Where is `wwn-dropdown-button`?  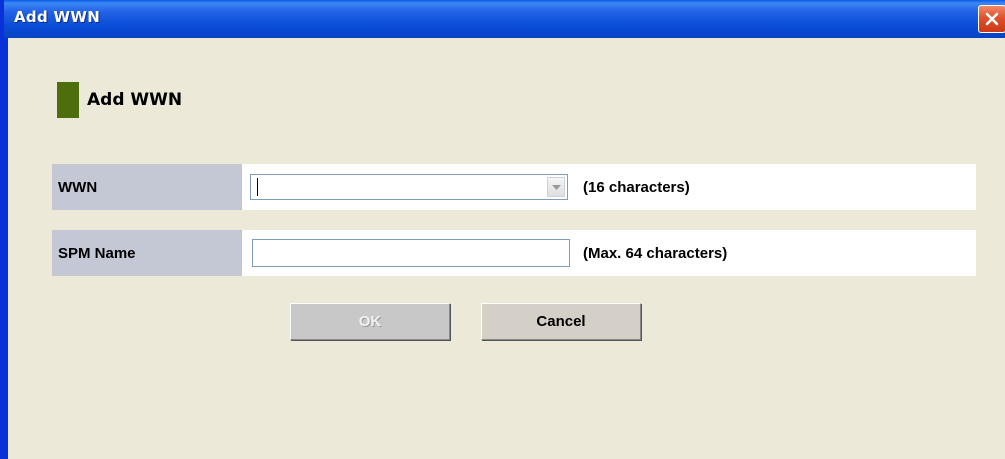 wwn-dropdown-button is located at coordinates (556, 187).